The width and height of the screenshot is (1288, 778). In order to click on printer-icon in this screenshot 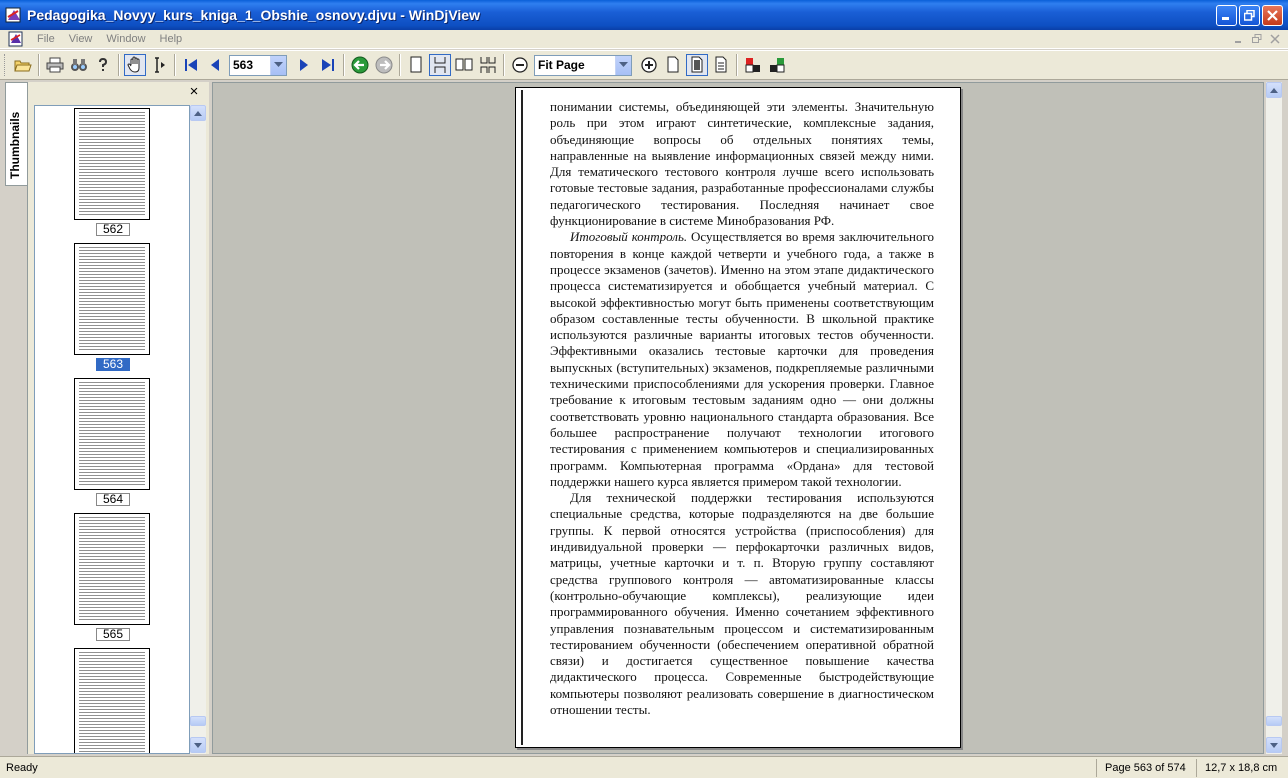, I will do `click(55, 65)`.